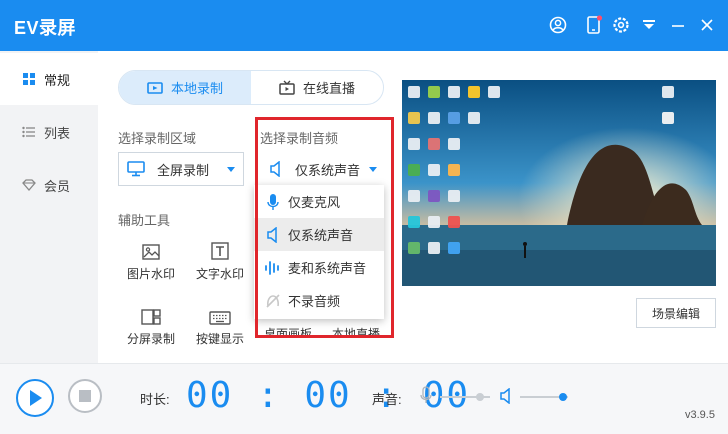 The width and height of the screenshot is (728, 434). Describe the element at coordinates (183, 170) in the screenshot. I see `record-area-value: 全屏录制` at that location.